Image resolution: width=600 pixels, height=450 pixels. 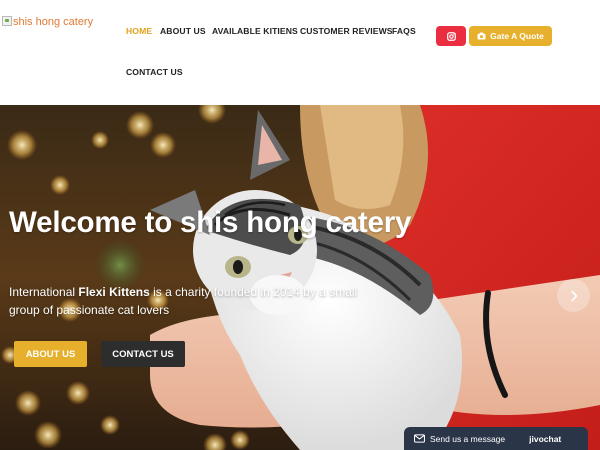 I want to click on chat-label: Send us a message, so click(x=468, y=438).